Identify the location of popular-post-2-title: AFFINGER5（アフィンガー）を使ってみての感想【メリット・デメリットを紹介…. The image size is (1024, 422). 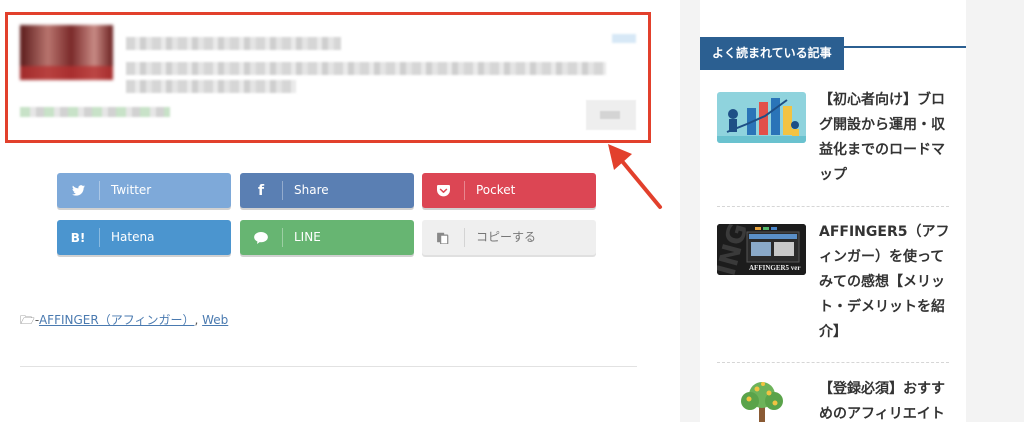
(885, 282).